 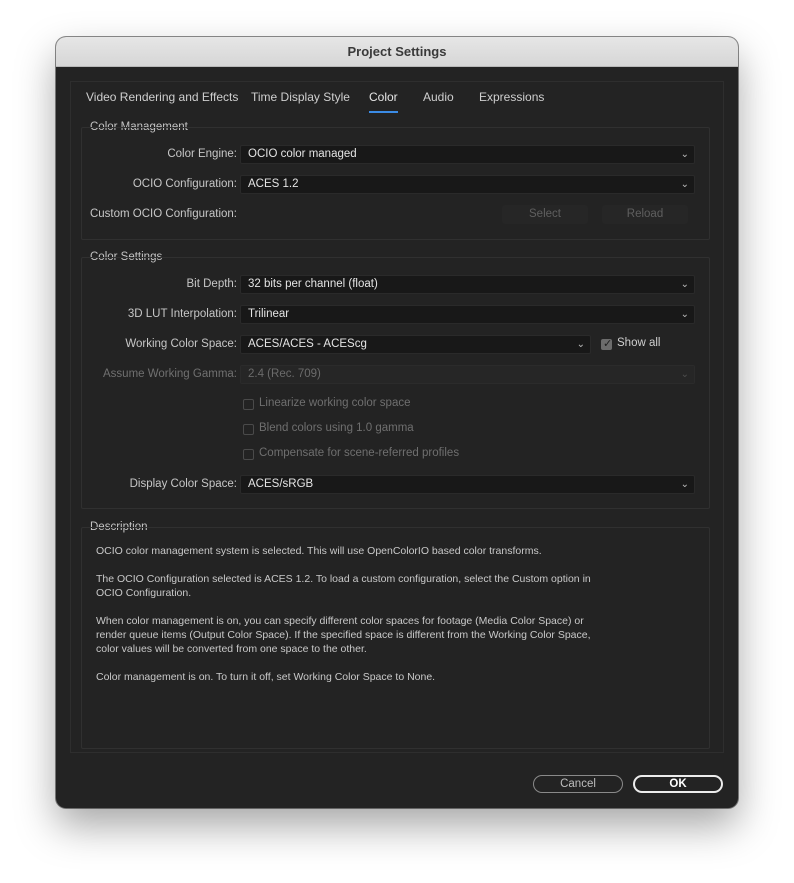 I want to click on bit-depth-dropdown: 32 bits per channel (float) ⌄, so click(x=467, y=284).